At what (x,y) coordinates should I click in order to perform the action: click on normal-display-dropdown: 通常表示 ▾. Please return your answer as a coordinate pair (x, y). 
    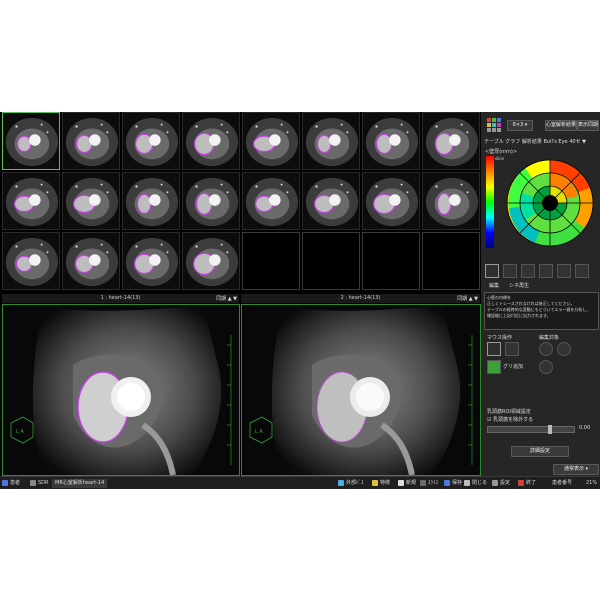
    Looking at the image, I should click on (576, 469).